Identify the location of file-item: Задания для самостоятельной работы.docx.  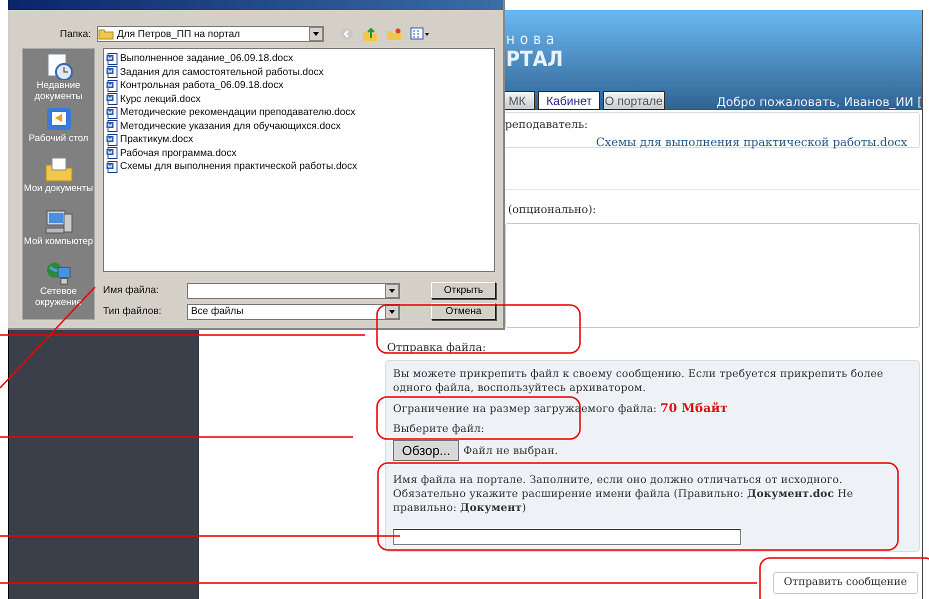
(299, 72).